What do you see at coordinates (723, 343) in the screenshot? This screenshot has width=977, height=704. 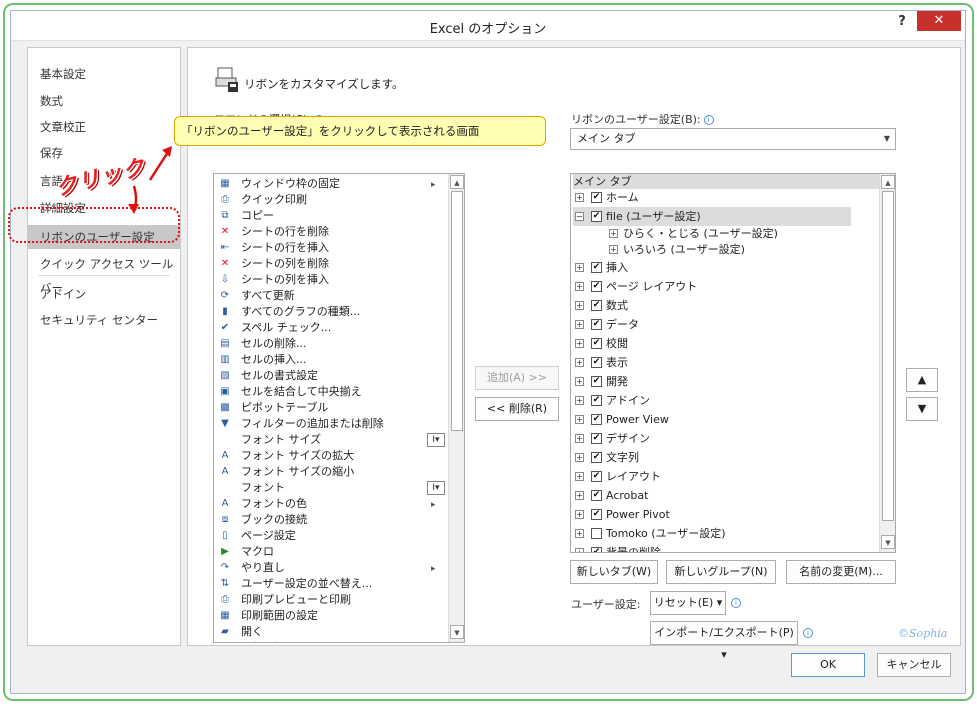 I see `ribbon-tree-item: + ✔ 校閲` at bounding box center [723, 343].